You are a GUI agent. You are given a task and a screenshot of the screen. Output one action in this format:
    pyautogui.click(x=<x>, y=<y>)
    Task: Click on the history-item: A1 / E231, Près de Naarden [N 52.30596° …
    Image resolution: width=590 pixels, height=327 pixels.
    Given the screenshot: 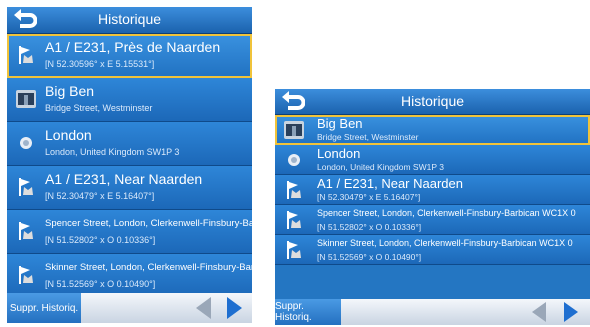 What is the action you would take?
    pyautogui.click(x=129, y=56)
    